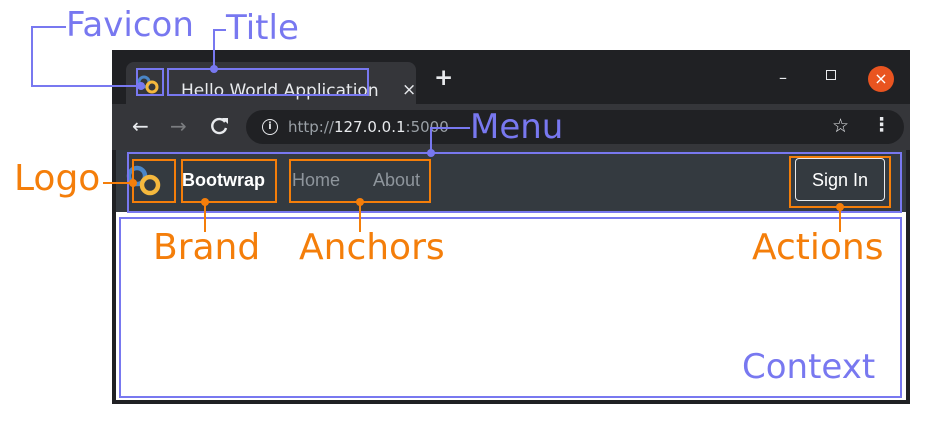 The image size is (934, 421). What do you see at coordinates (372, 247) in the screenshot?
I see `anchors-annotation-label: Anchors` at bounding box center [372, 247].